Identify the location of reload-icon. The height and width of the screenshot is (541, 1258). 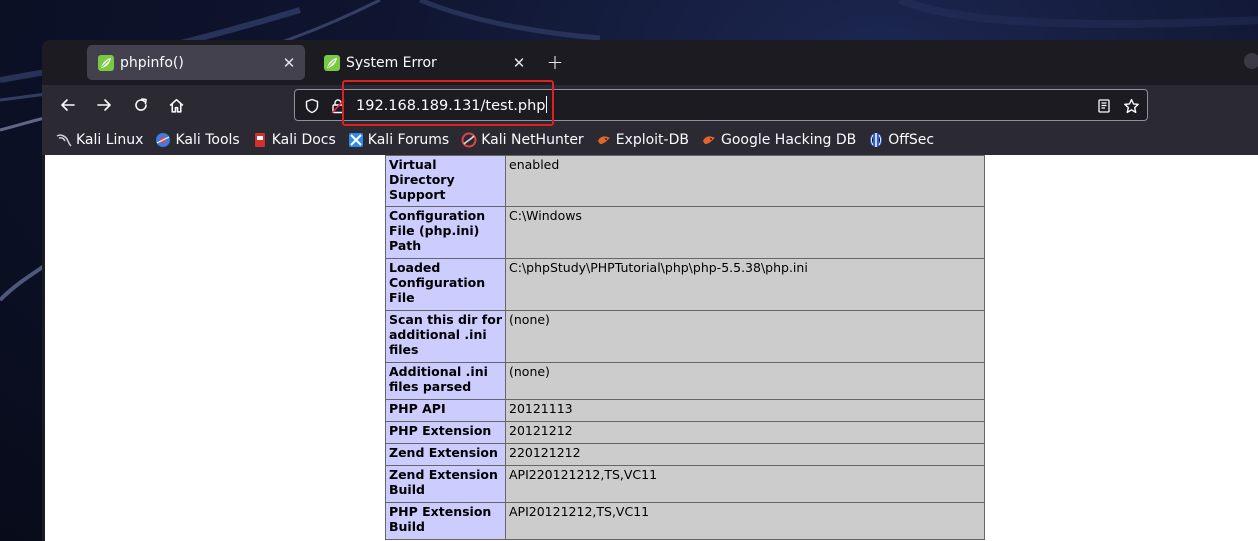
(141, 104).